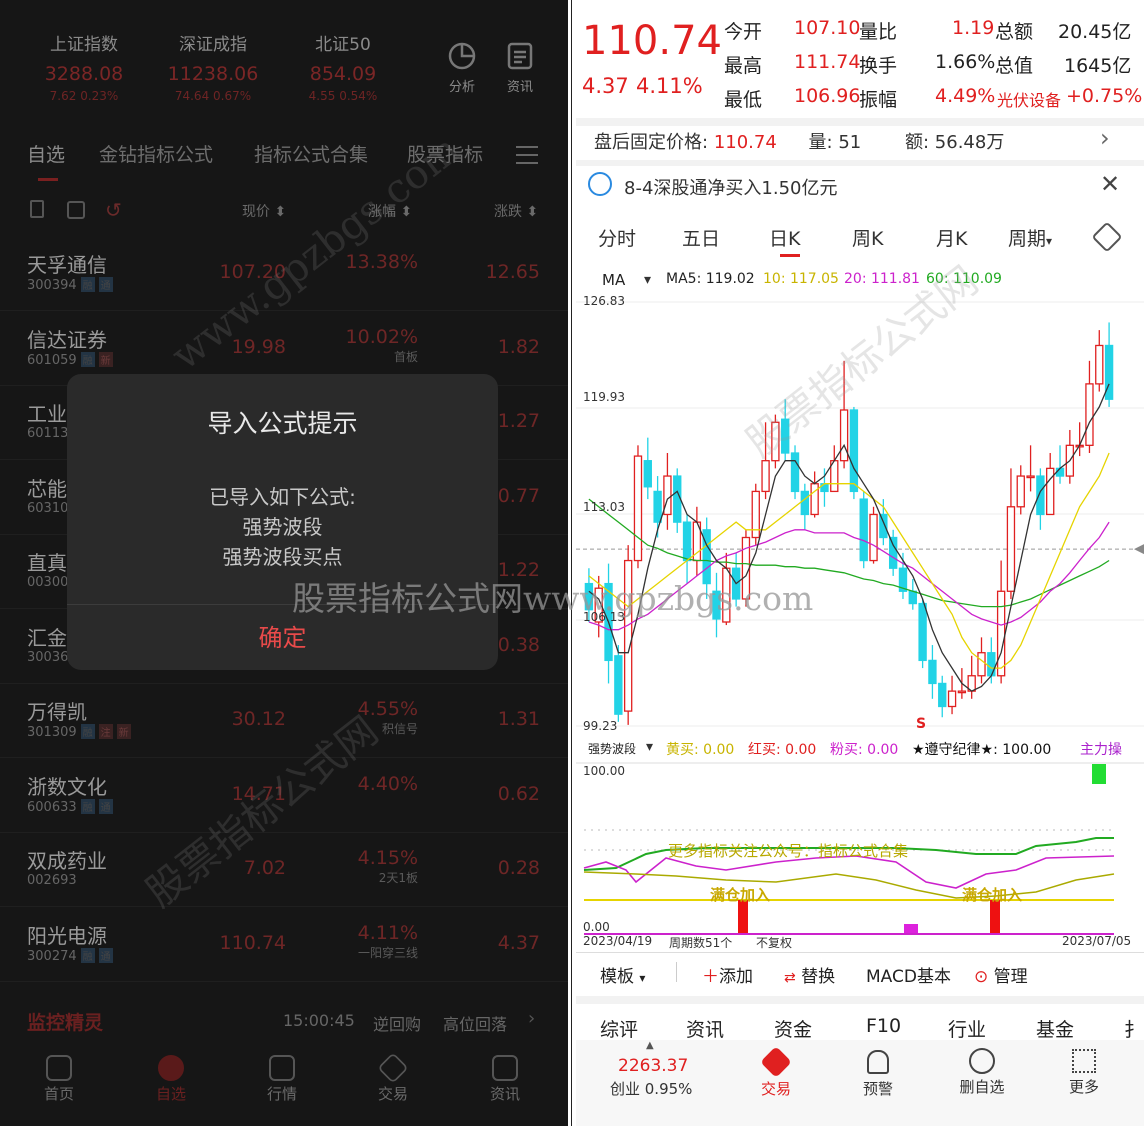 Image resolution: width=1144 pixels, height=1126 pixels. I want to click on nav-more: 更多, so click(1084, 1072).